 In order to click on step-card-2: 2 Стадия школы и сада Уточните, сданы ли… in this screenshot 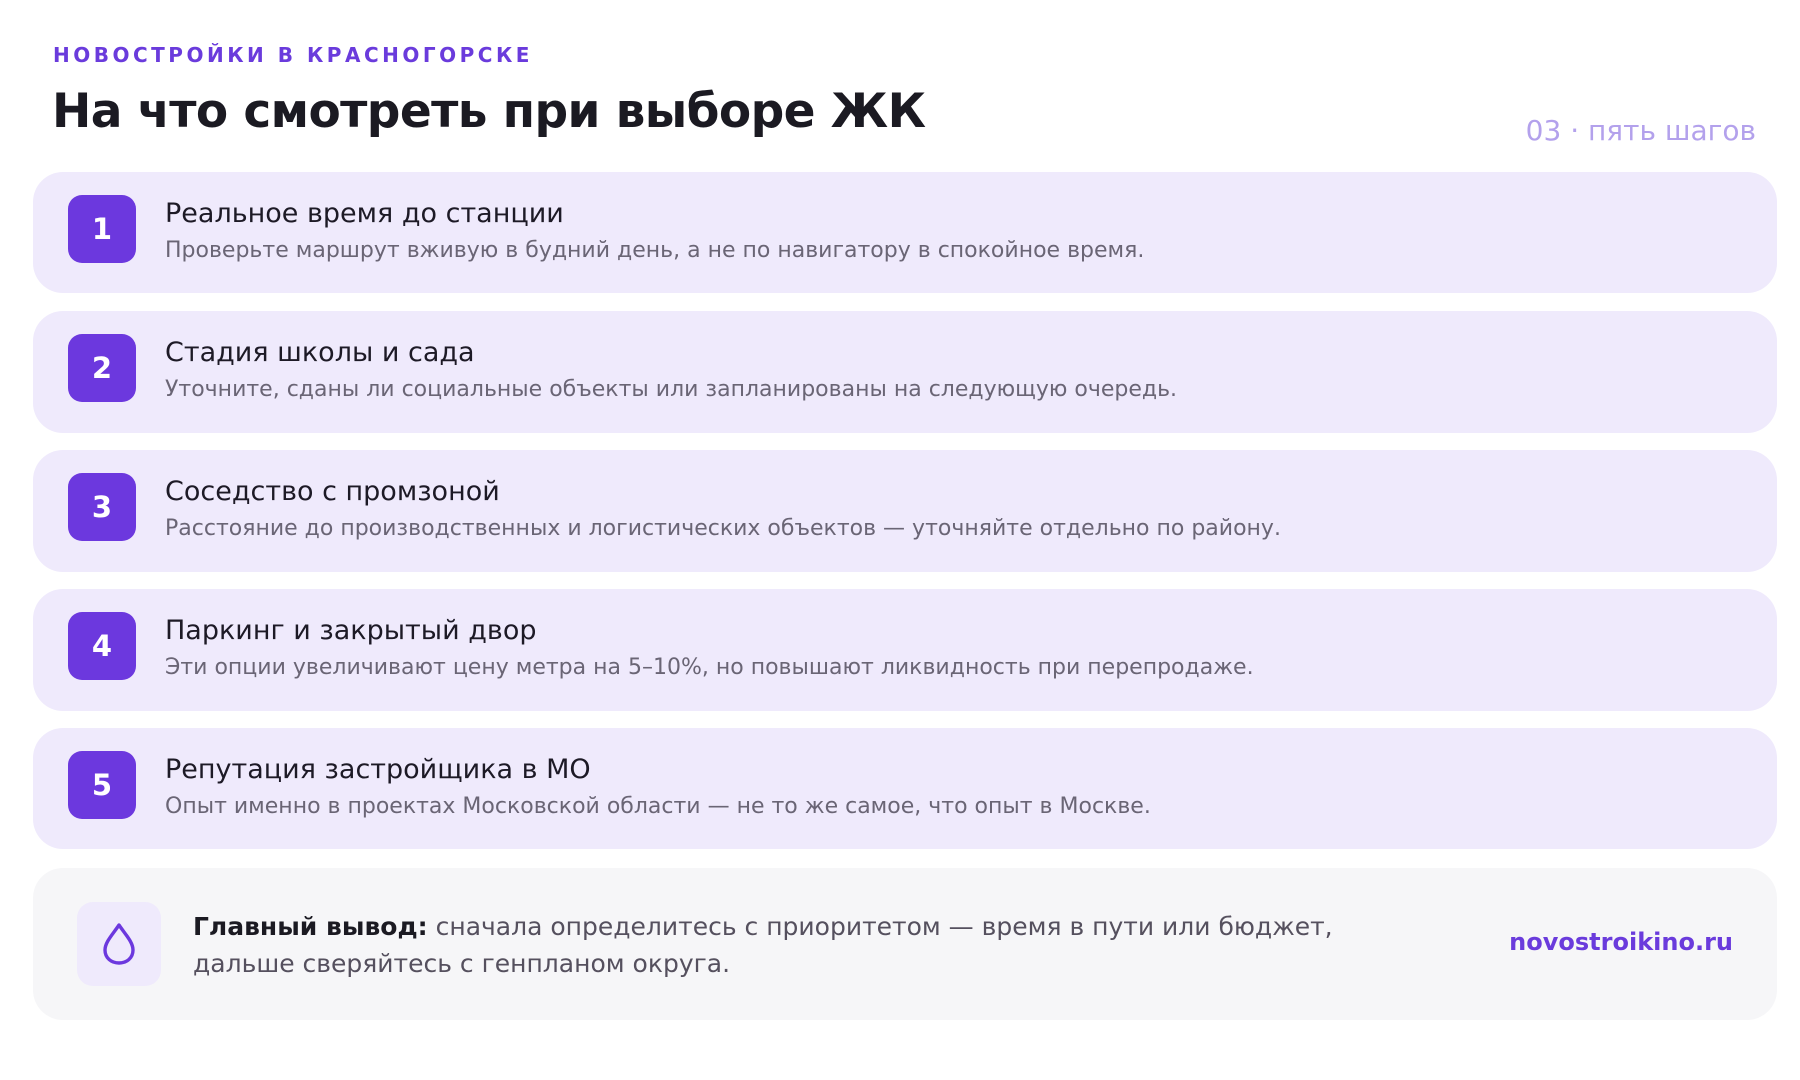, I will do `click(905, 372)`.